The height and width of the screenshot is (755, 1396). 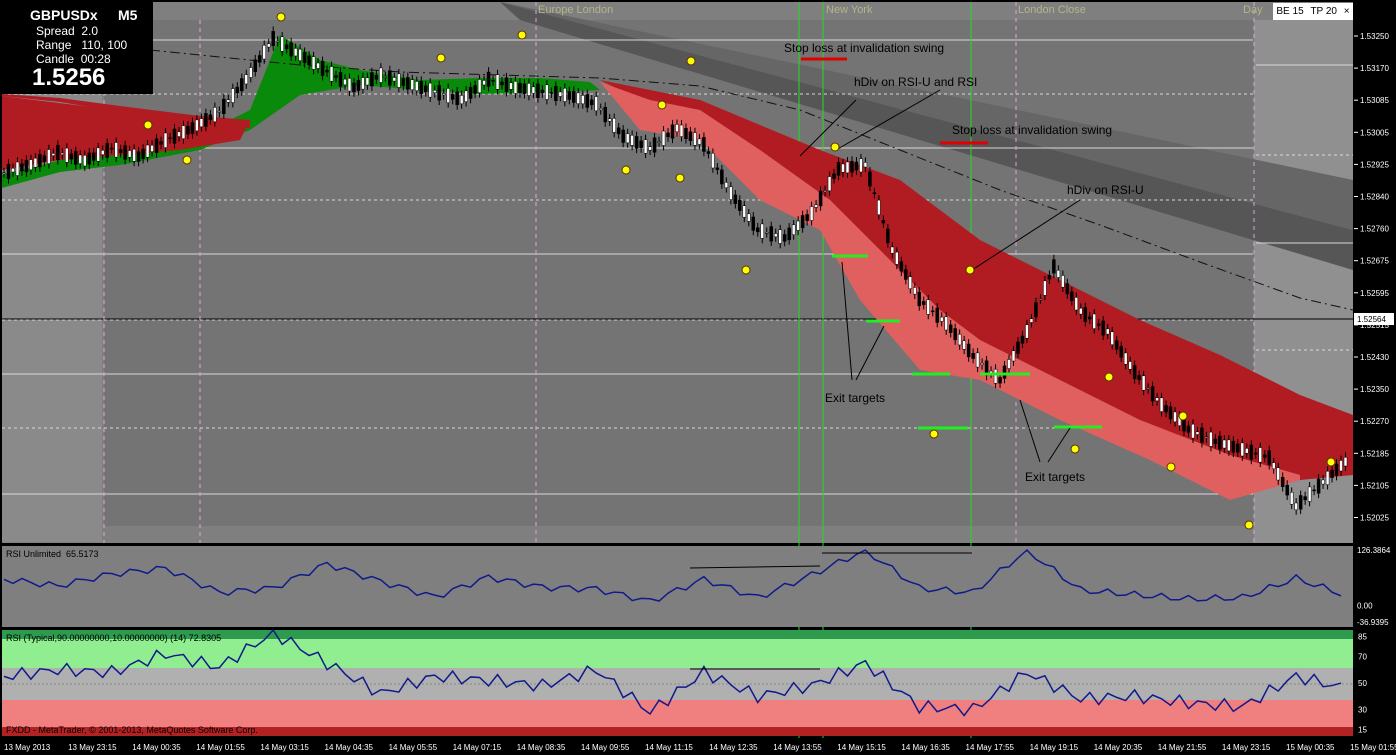 What do you see at coordinates (69, 77) in the screenshot?
I see `bid-price: 1.5256` at bounding box center [69, 77].